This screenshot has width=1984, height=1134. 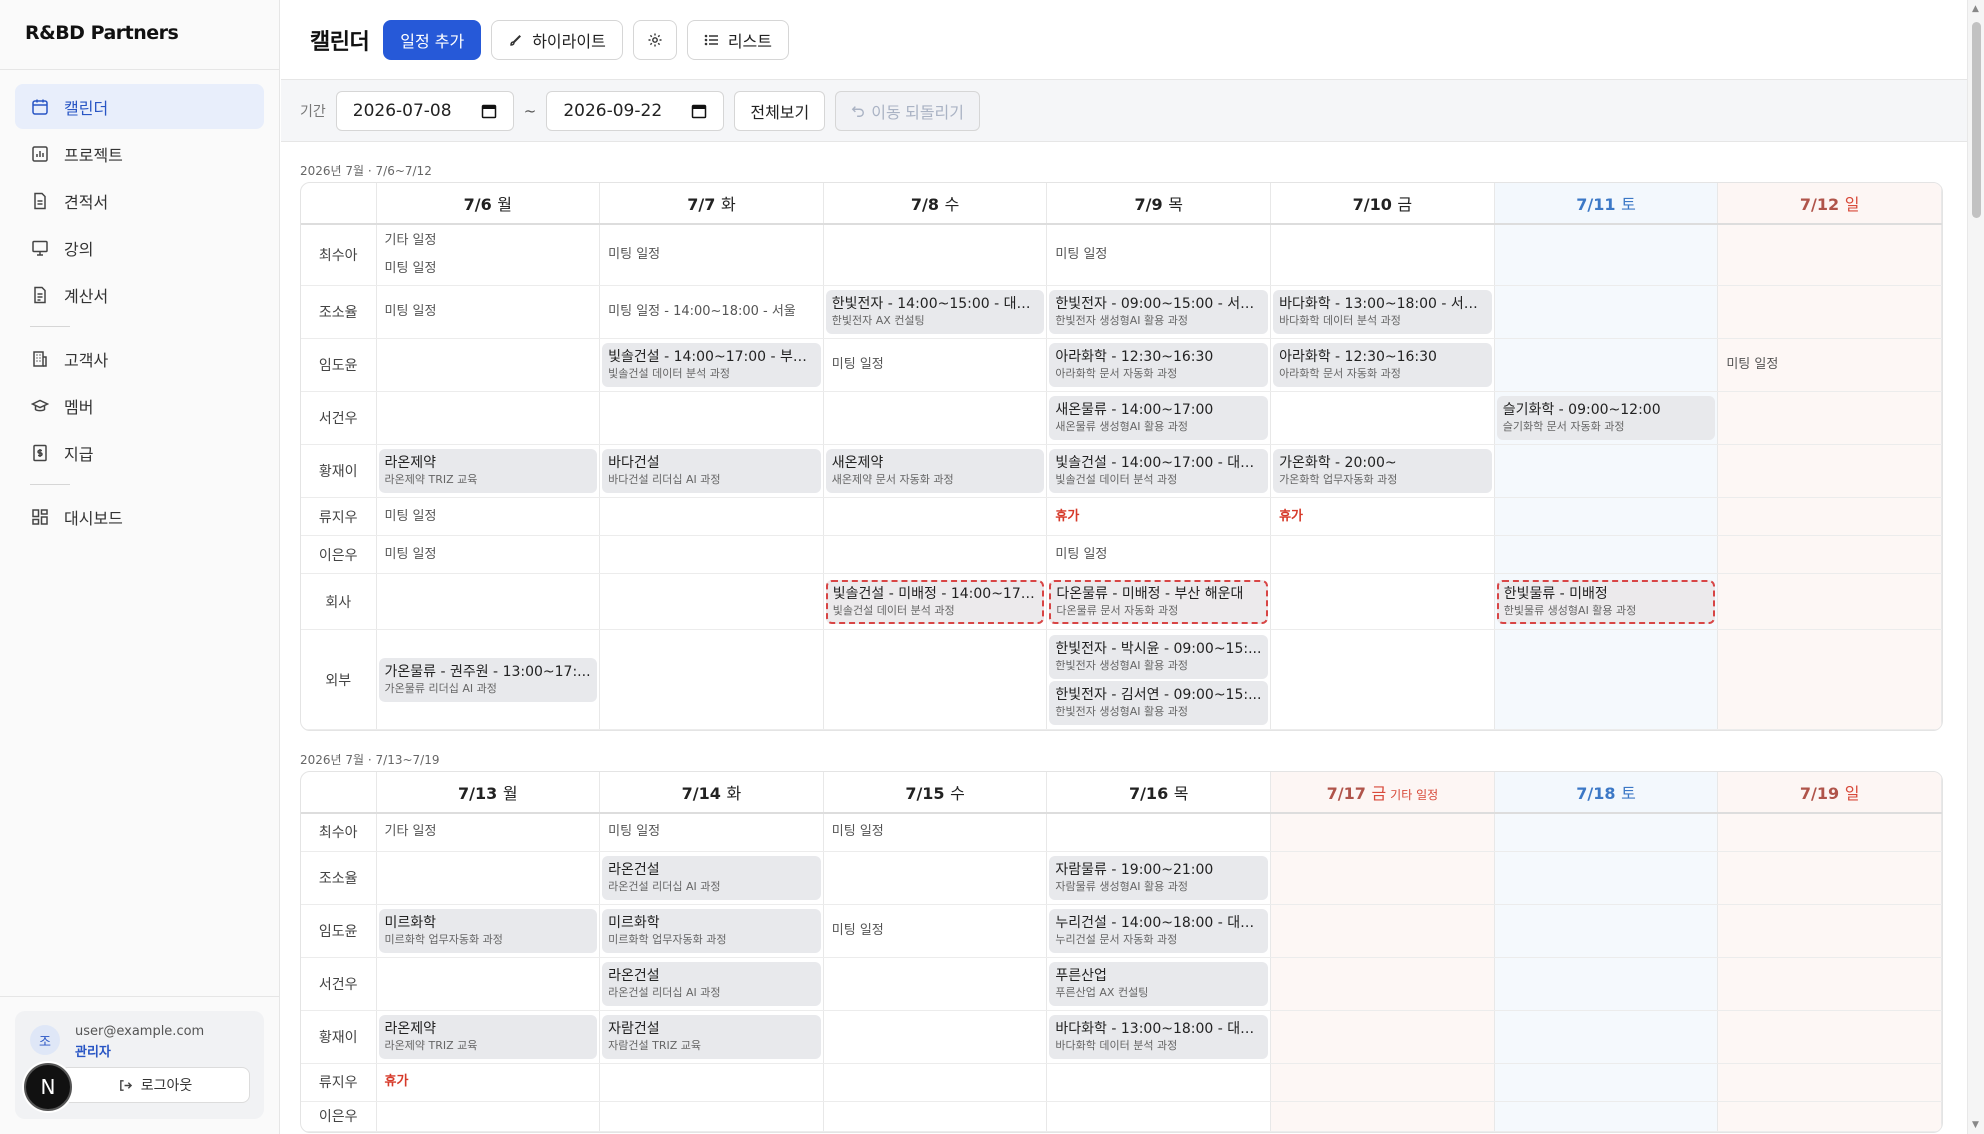 What do you see at coordinates (635, 110) in the screenshot?
I see `end-date-input: 2026-09-22` at bounding box center [635, 110].